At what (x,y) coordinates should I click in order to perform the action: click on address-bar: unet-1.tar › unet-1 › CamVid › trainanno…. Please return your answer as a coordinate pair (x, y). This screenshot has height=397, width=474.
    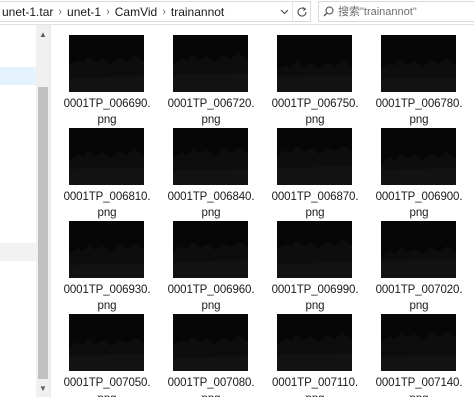
    Looking at the image, I should click on (155, 11).